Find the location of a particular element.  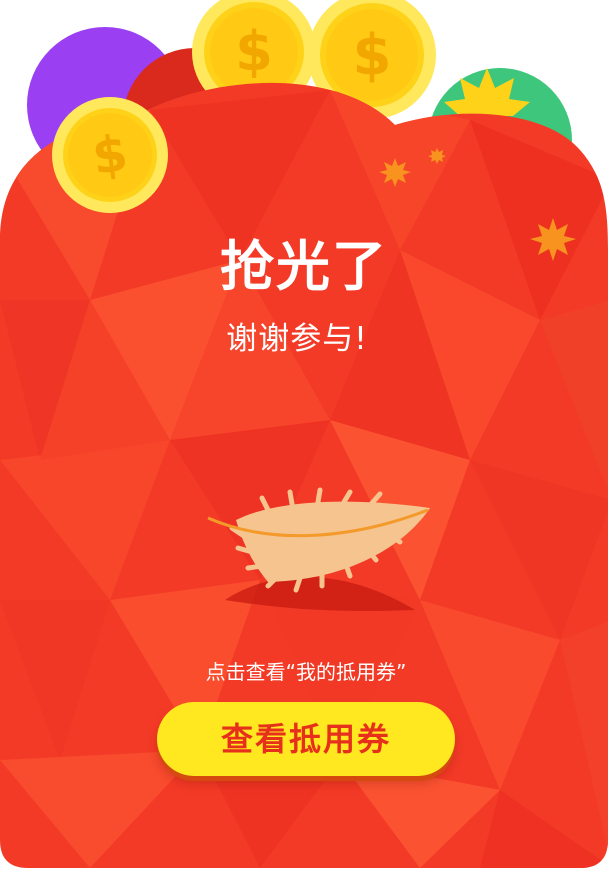

status-subtitle: 谢谢参与! is located at coordinates (297, 339).